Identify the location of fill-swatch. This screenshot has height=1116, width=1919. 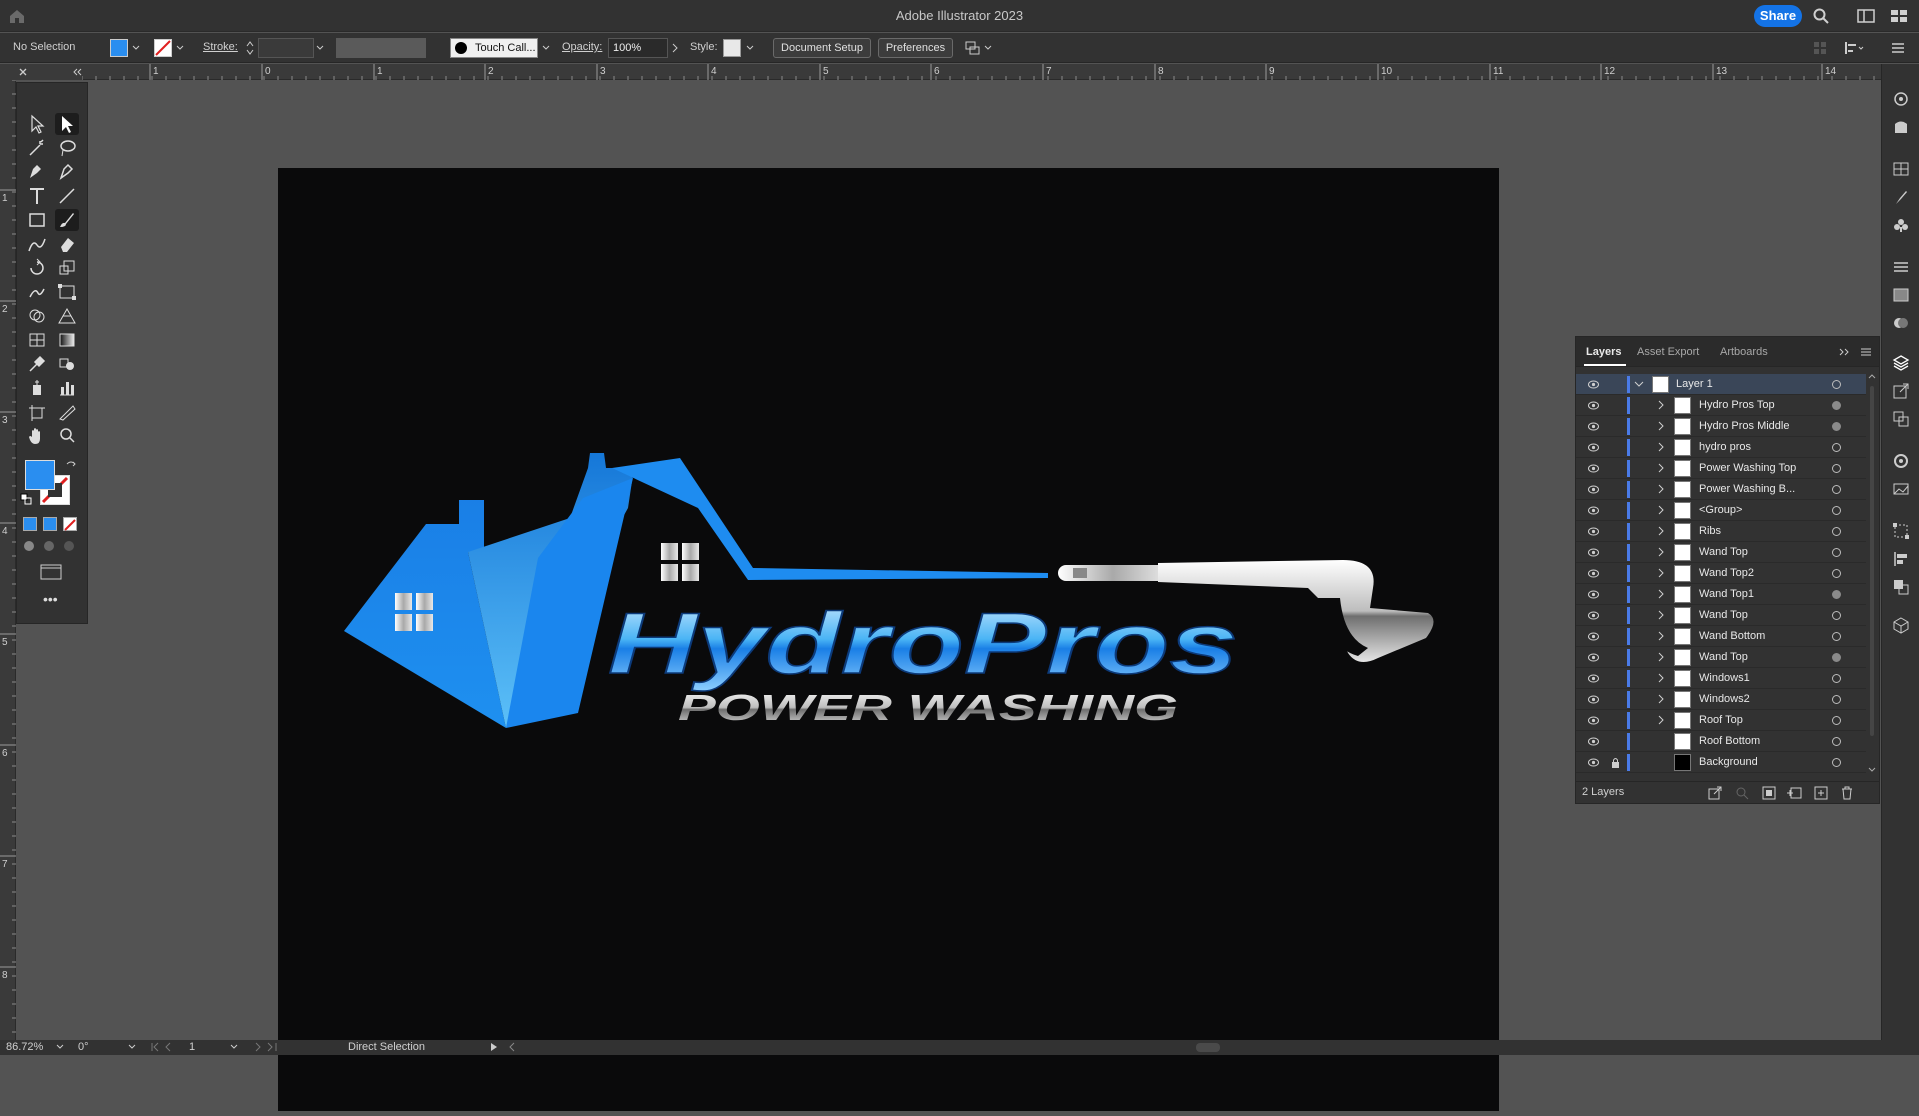
(119, 48).